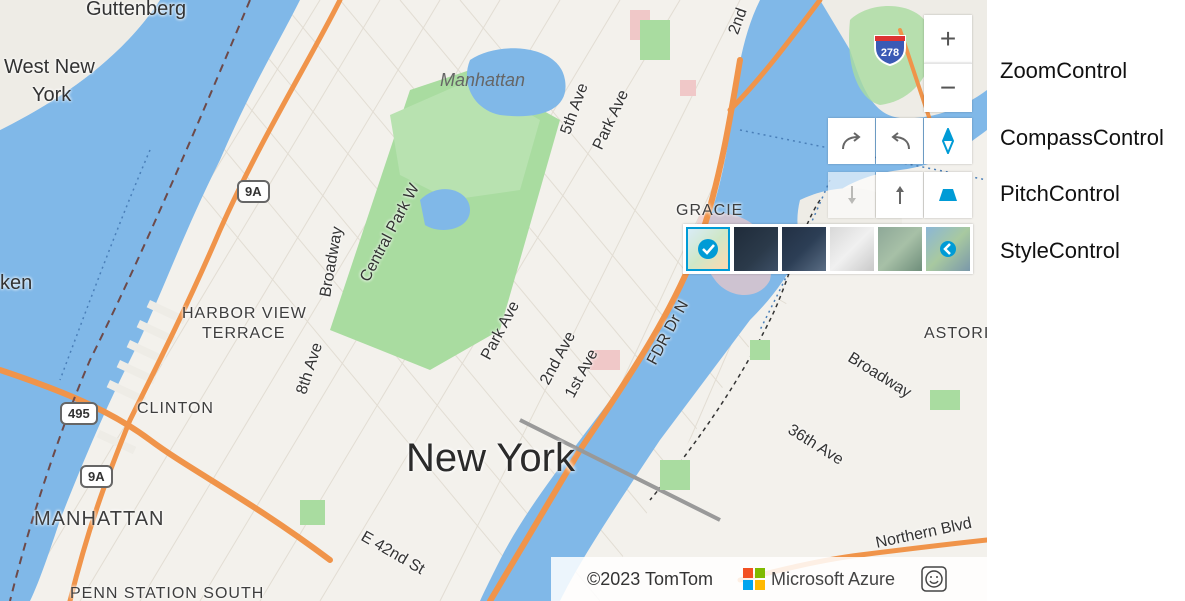 This screenshot has width=1185, height=601. Describe the element at coordinates (852, 249) in the screenshot. I see `style-thumb-grayscale-light` at that location.